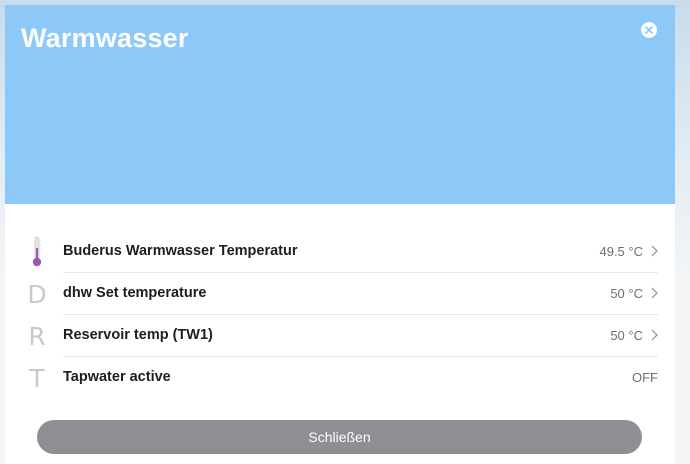 Image resolution: width=690 pixels, height=464 pixels. Describe the element at coordinates (105, 38) in the screenshot. I see `dialog-title: Warmwasser` at that location.